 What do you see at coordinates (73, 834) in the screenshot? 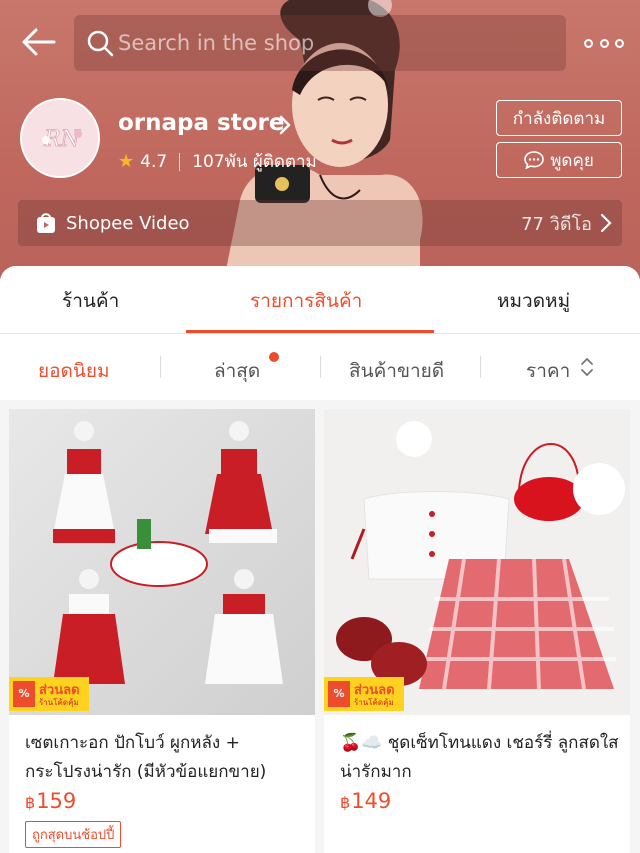
I see `lowest-price-badge: ถูกสุดบนช้อปปี้` at bounding box center [73, 834].